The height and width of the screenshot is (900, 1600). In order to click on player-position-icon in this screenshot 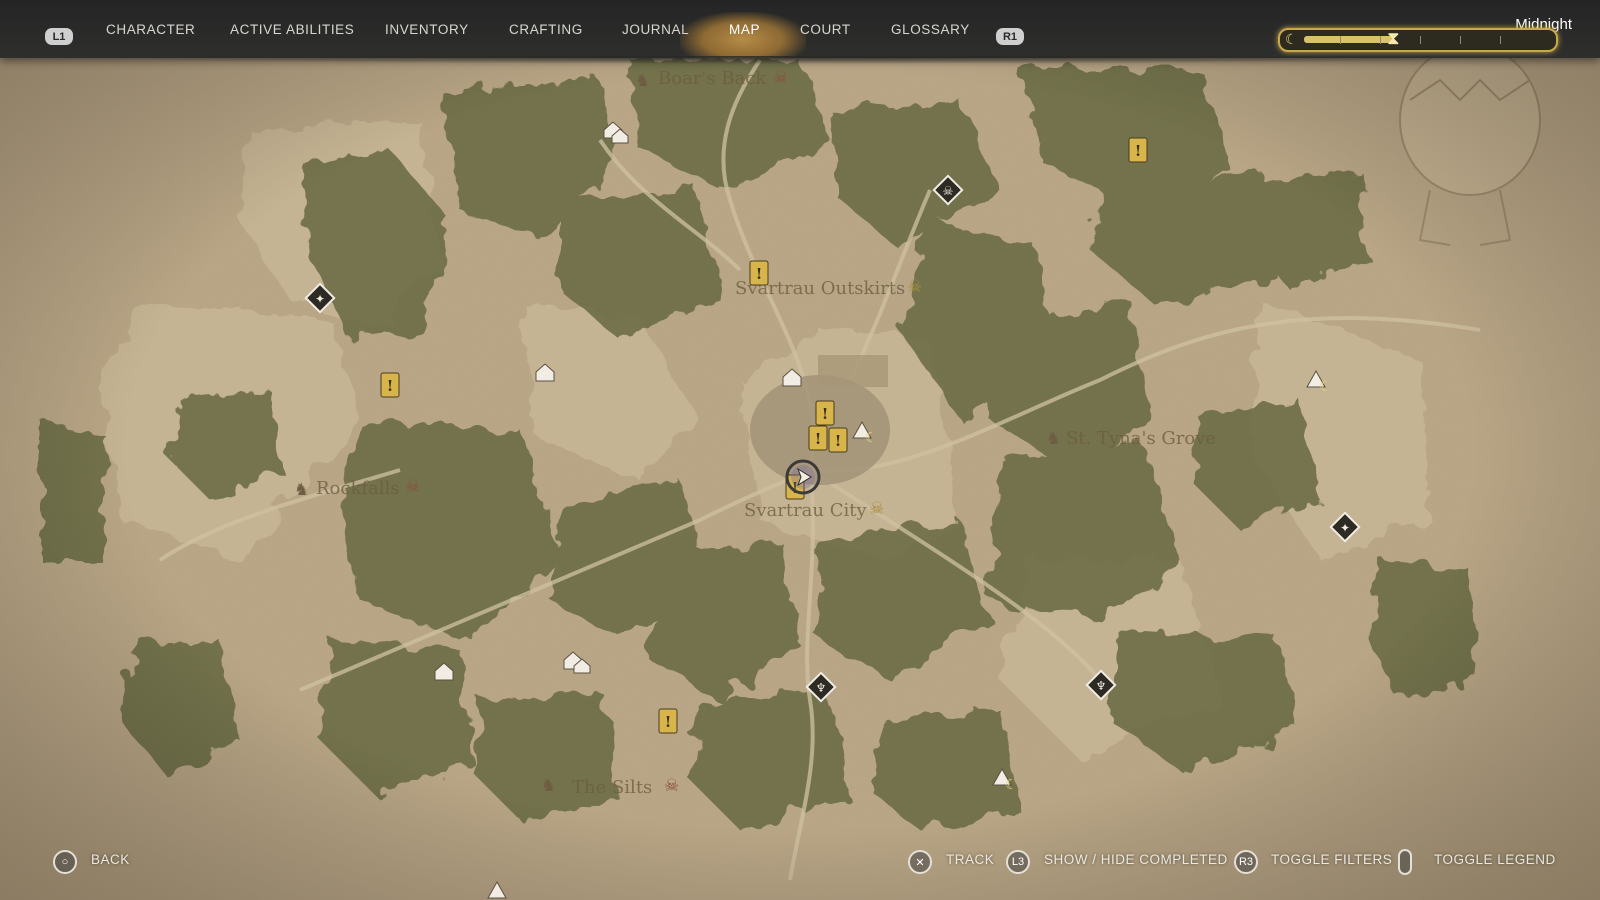, I will do `click(803, 477)`.